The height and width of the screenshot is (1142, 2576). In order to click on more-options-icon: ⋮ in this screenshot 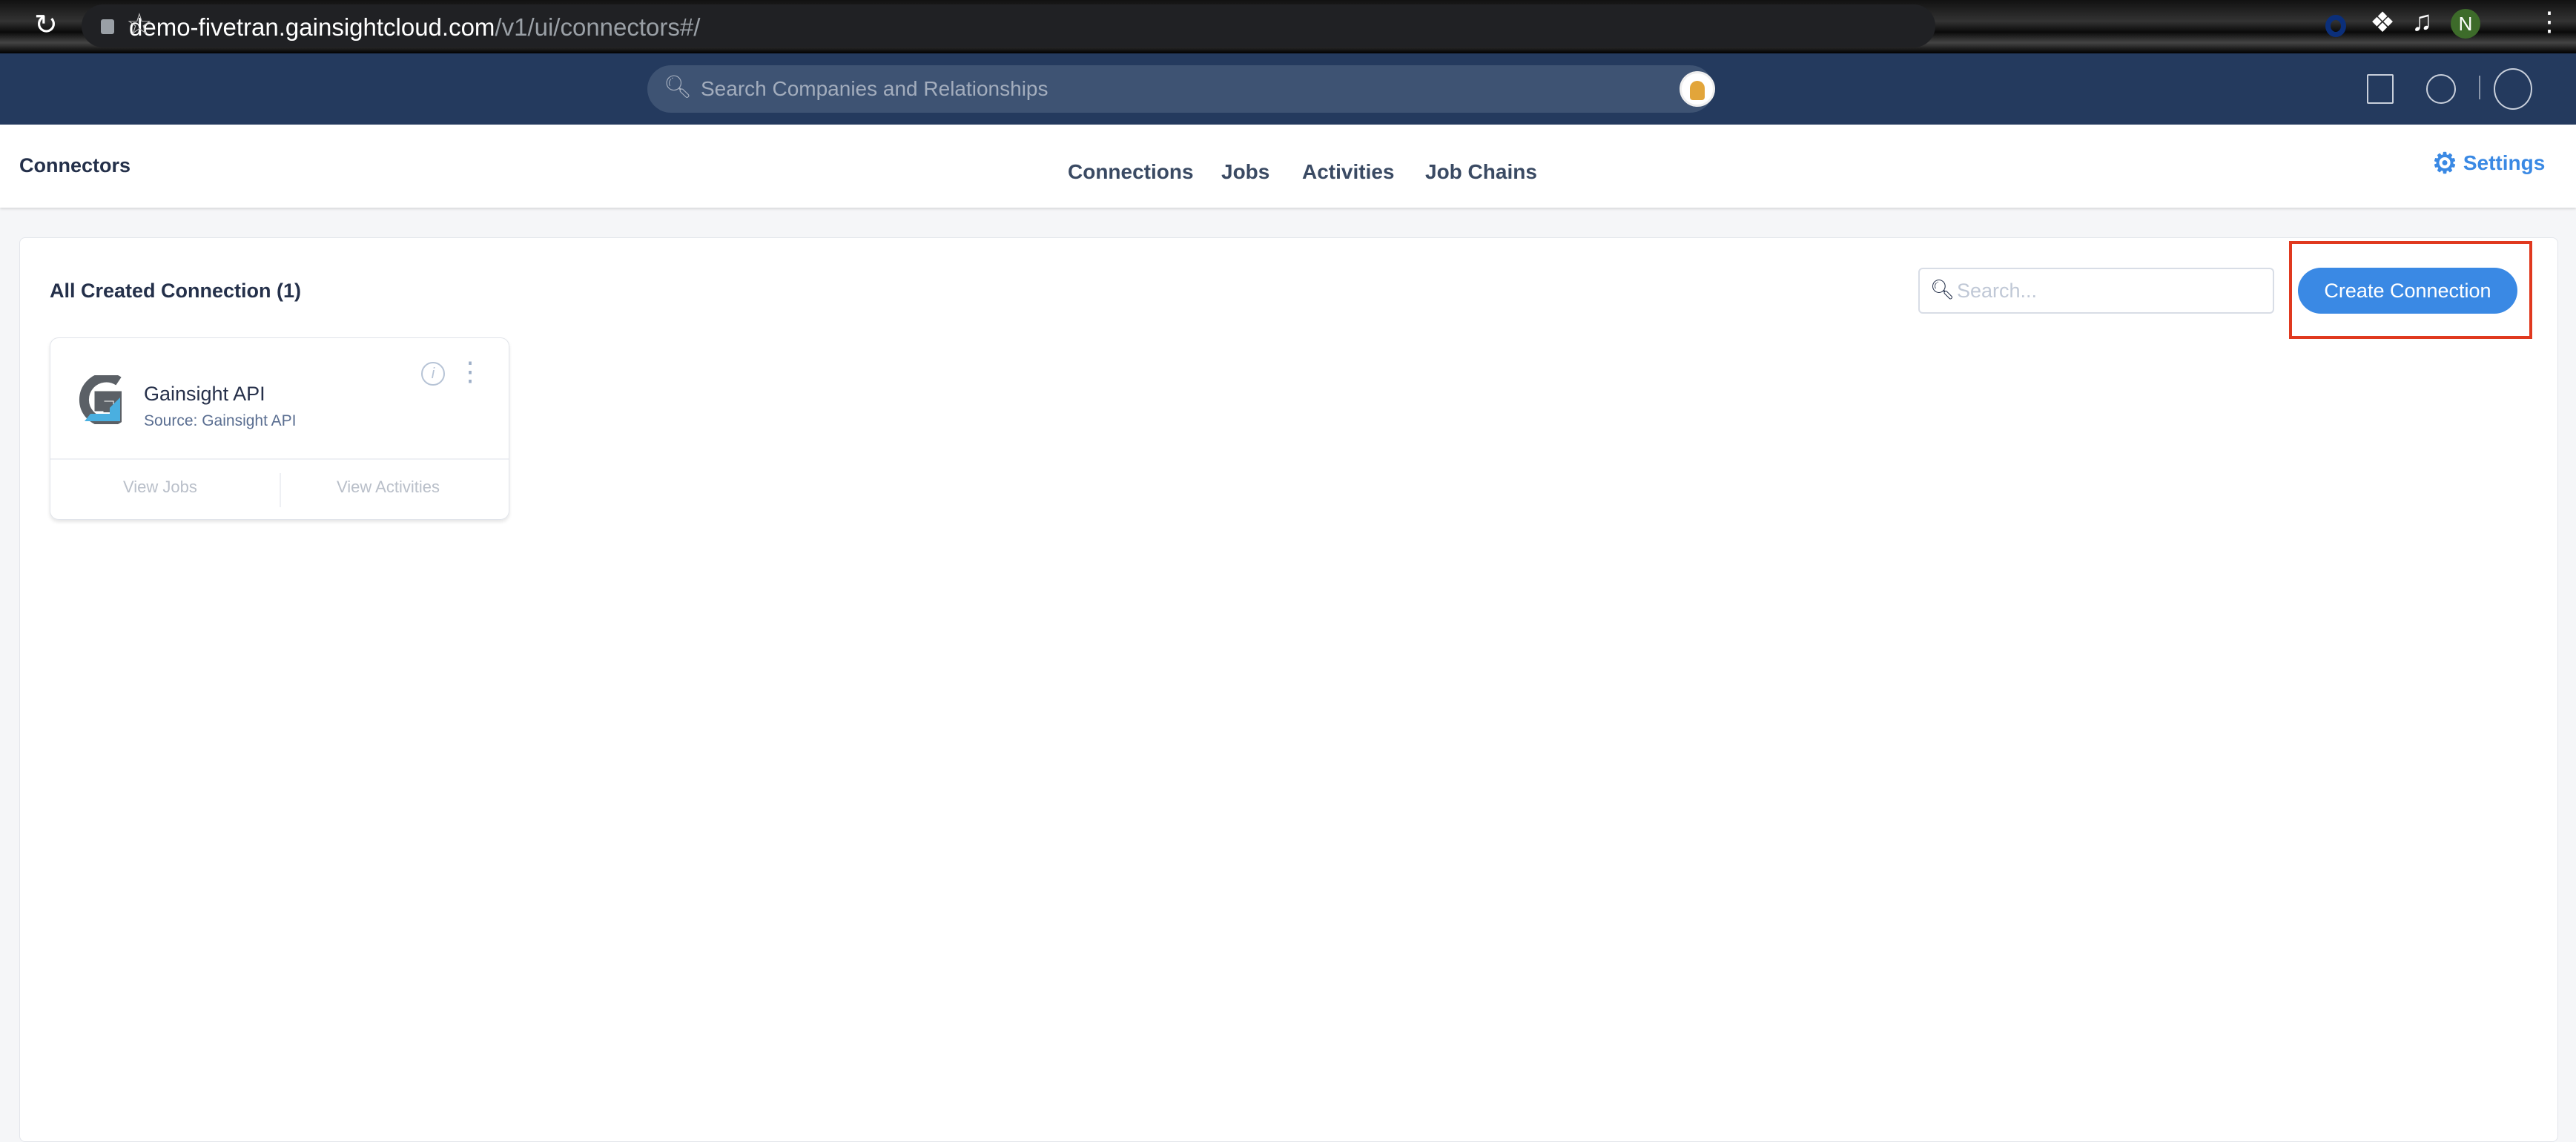, I will do `click(470, 371)`.